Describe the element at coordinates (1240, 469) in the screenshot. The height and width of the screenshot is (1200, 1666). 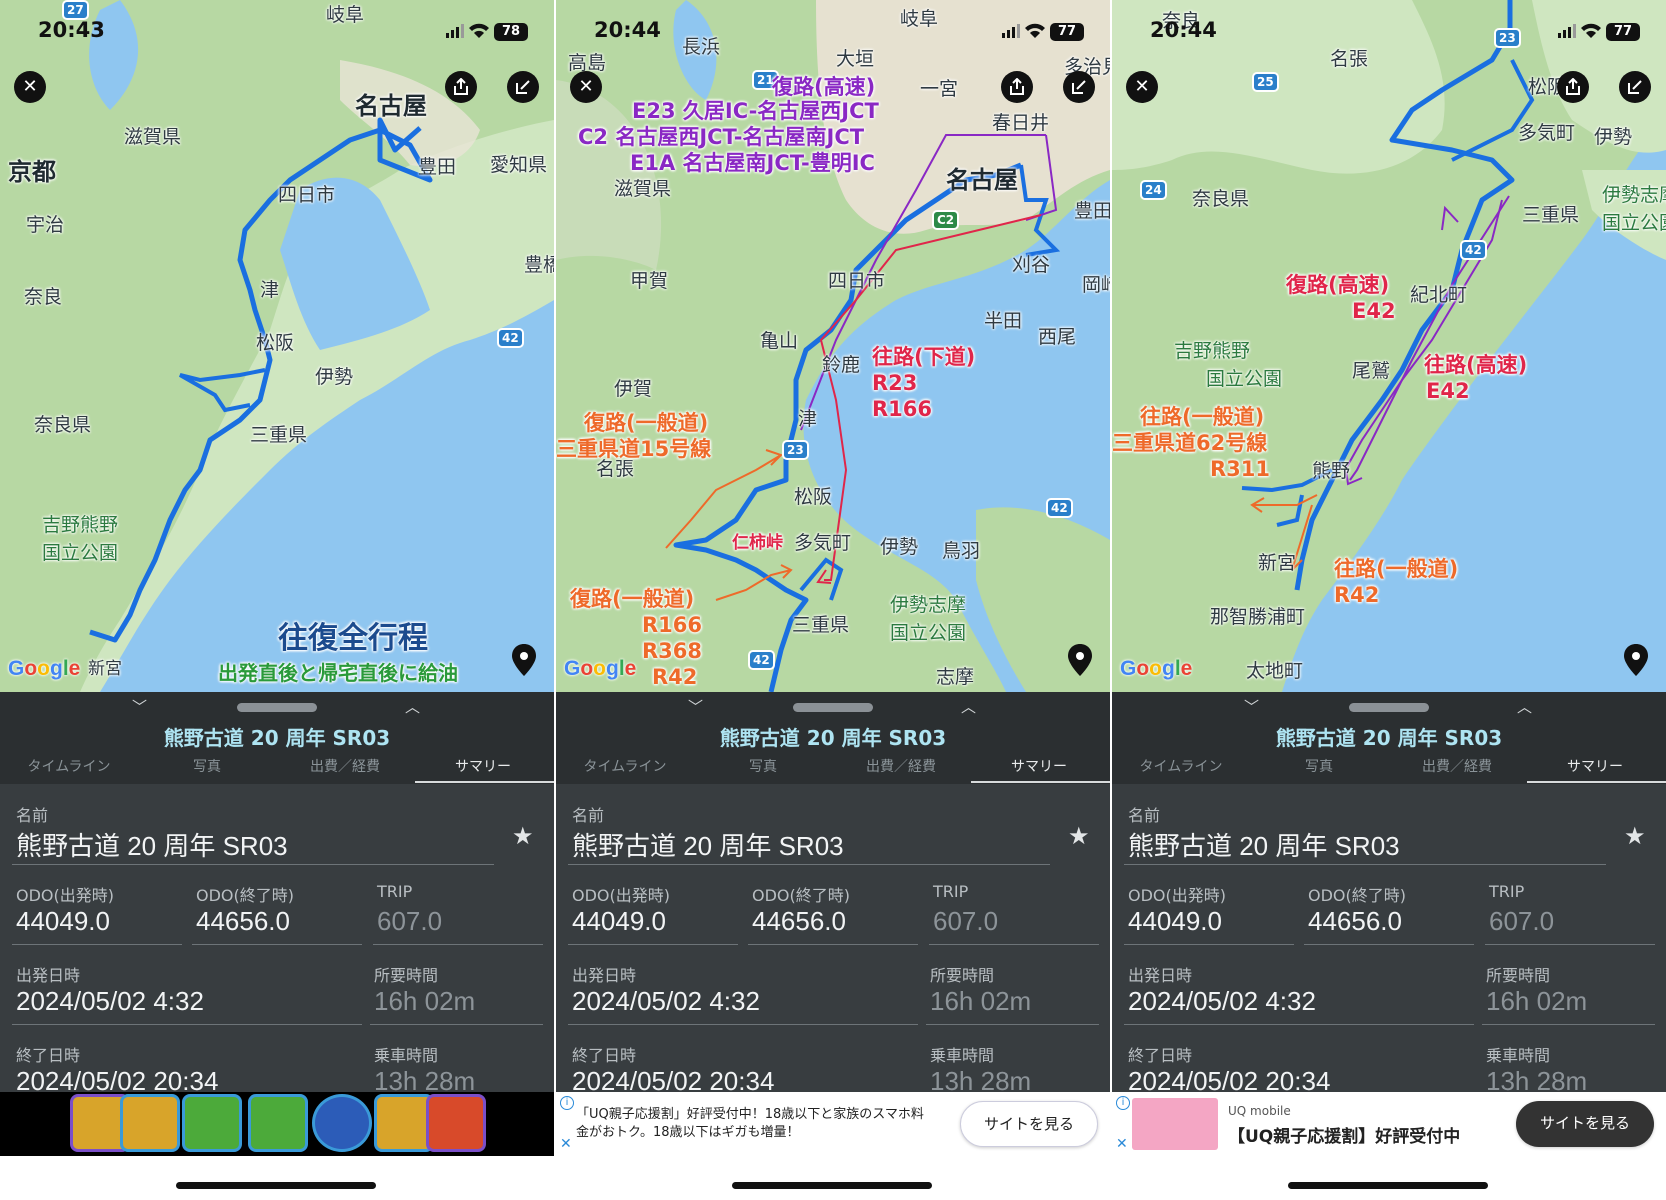
I see `annotation-outbound-general-seg: R311` at that location.